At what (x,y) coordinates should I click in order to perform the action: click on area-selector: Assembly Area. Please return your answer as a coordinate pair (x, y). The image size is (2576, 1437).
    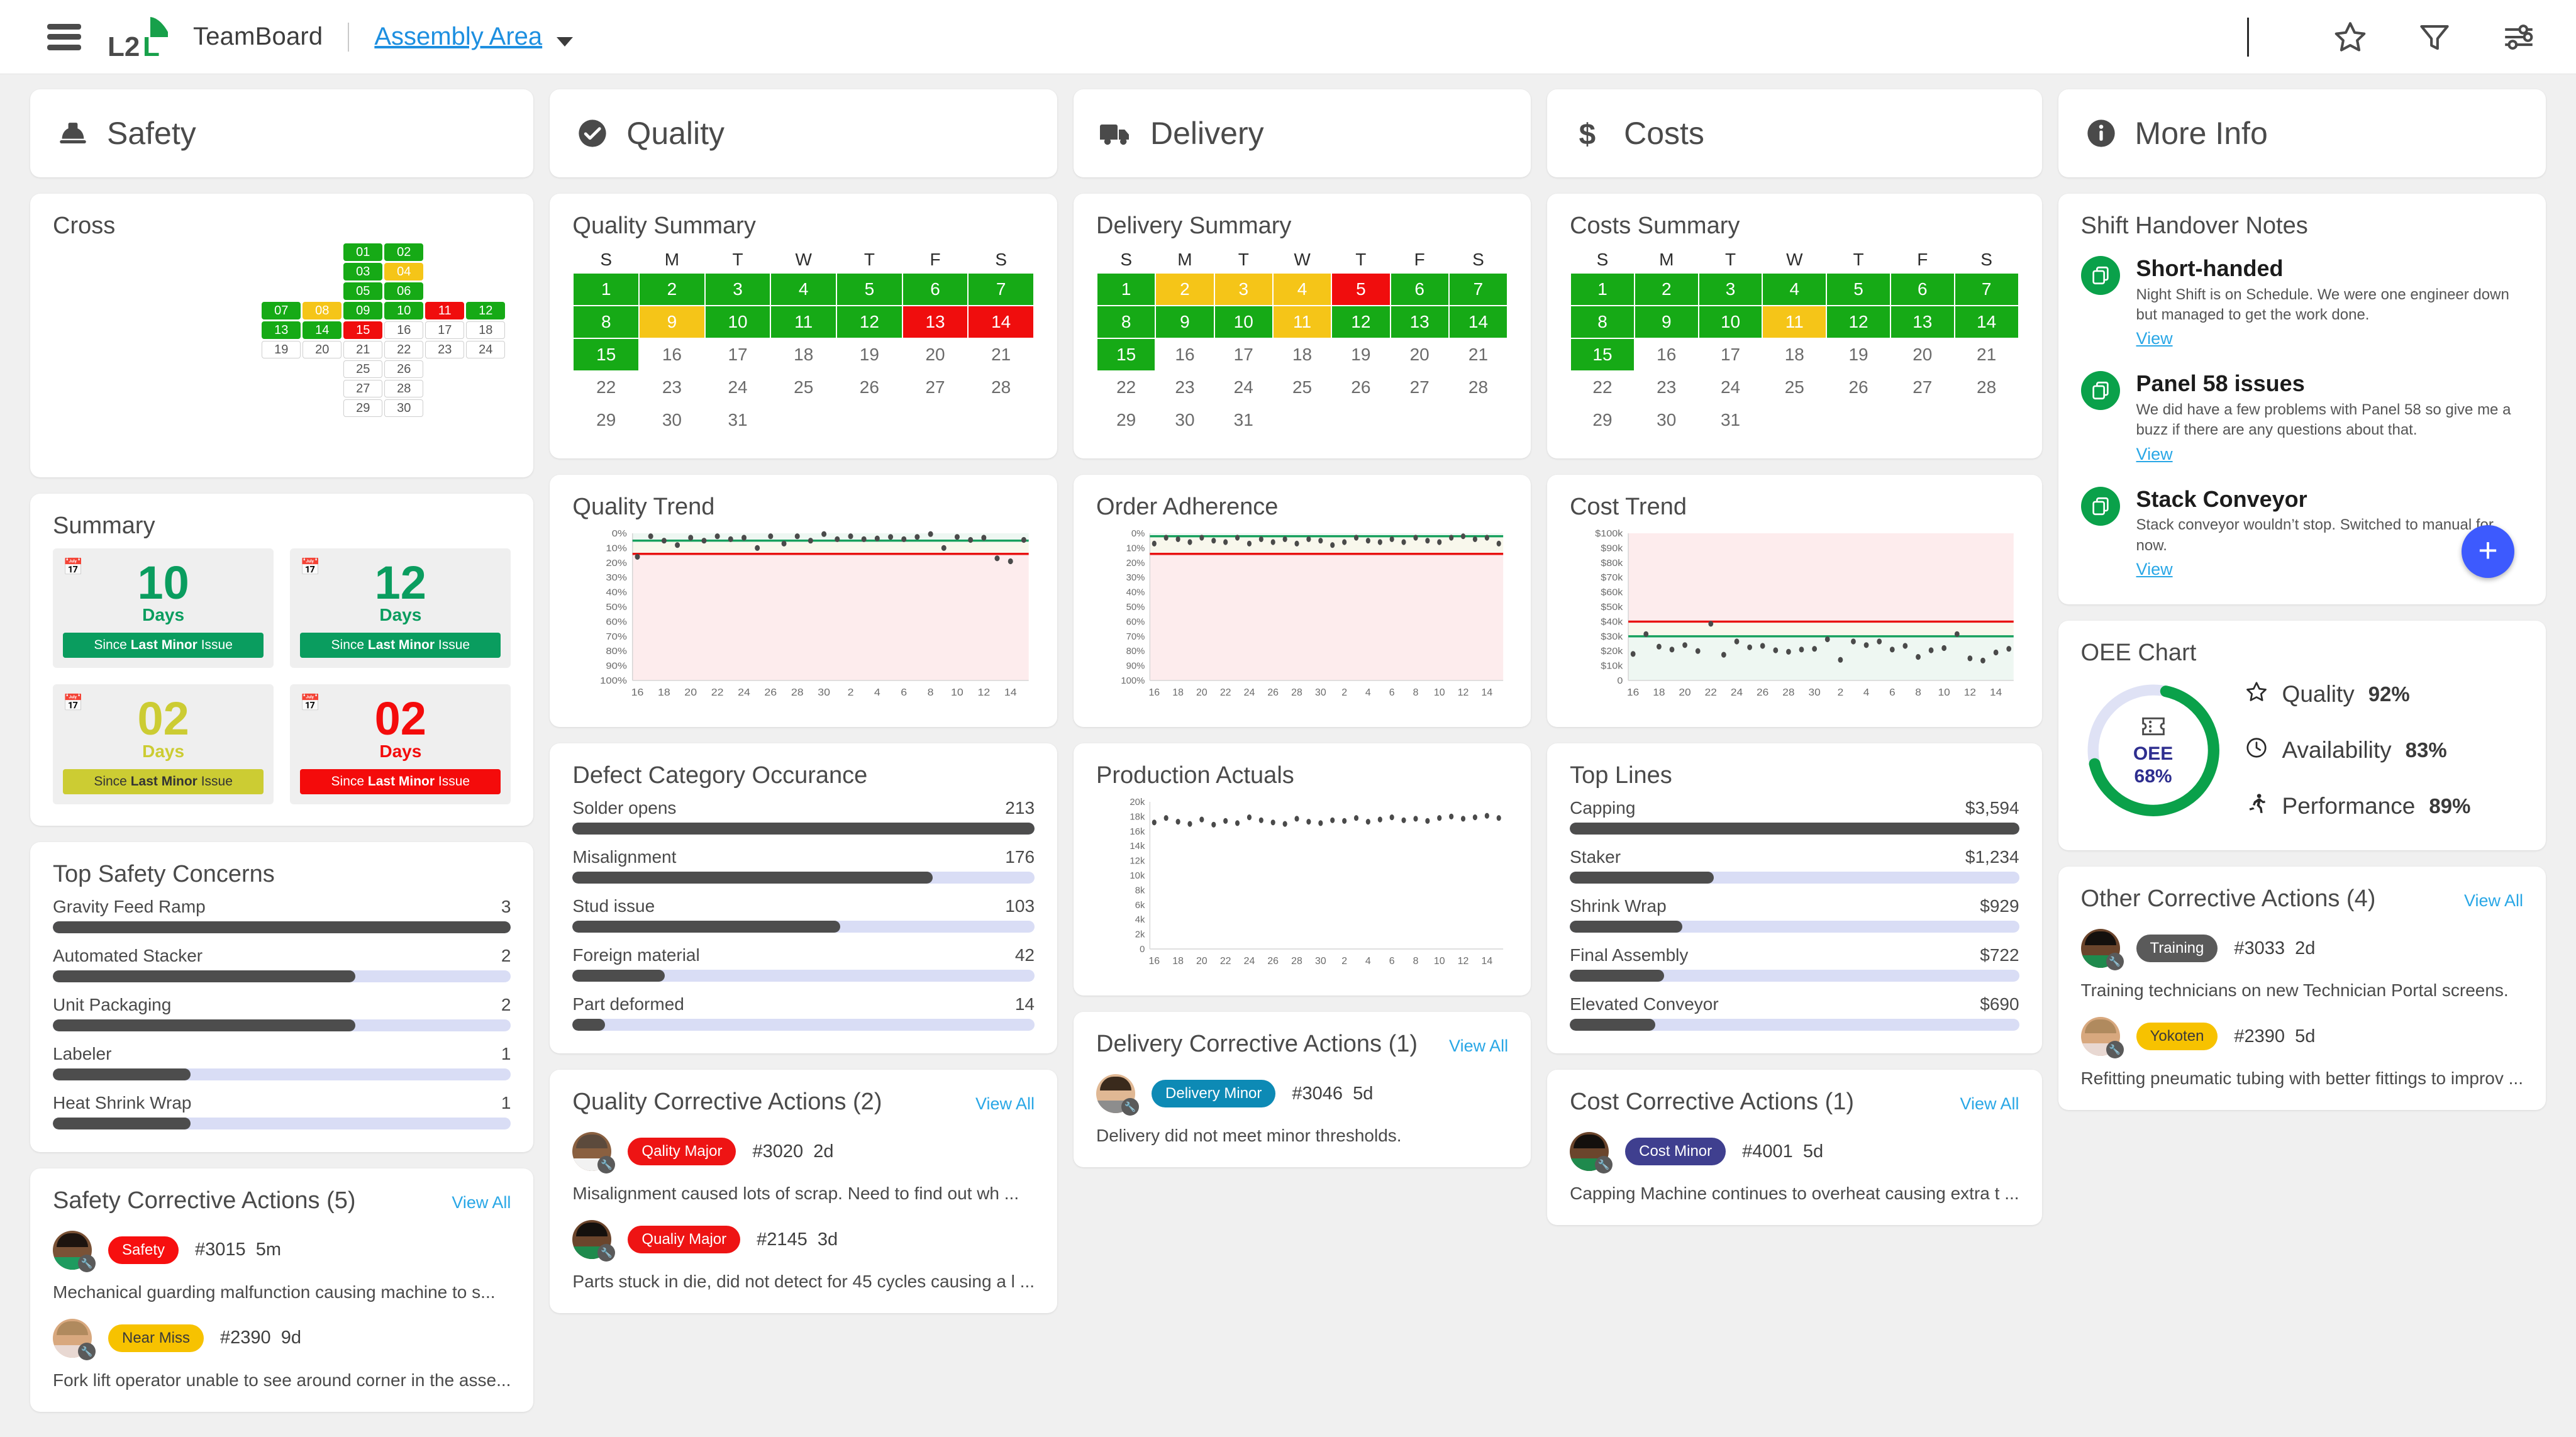
    Looking at the image, I should click on (473, 37).